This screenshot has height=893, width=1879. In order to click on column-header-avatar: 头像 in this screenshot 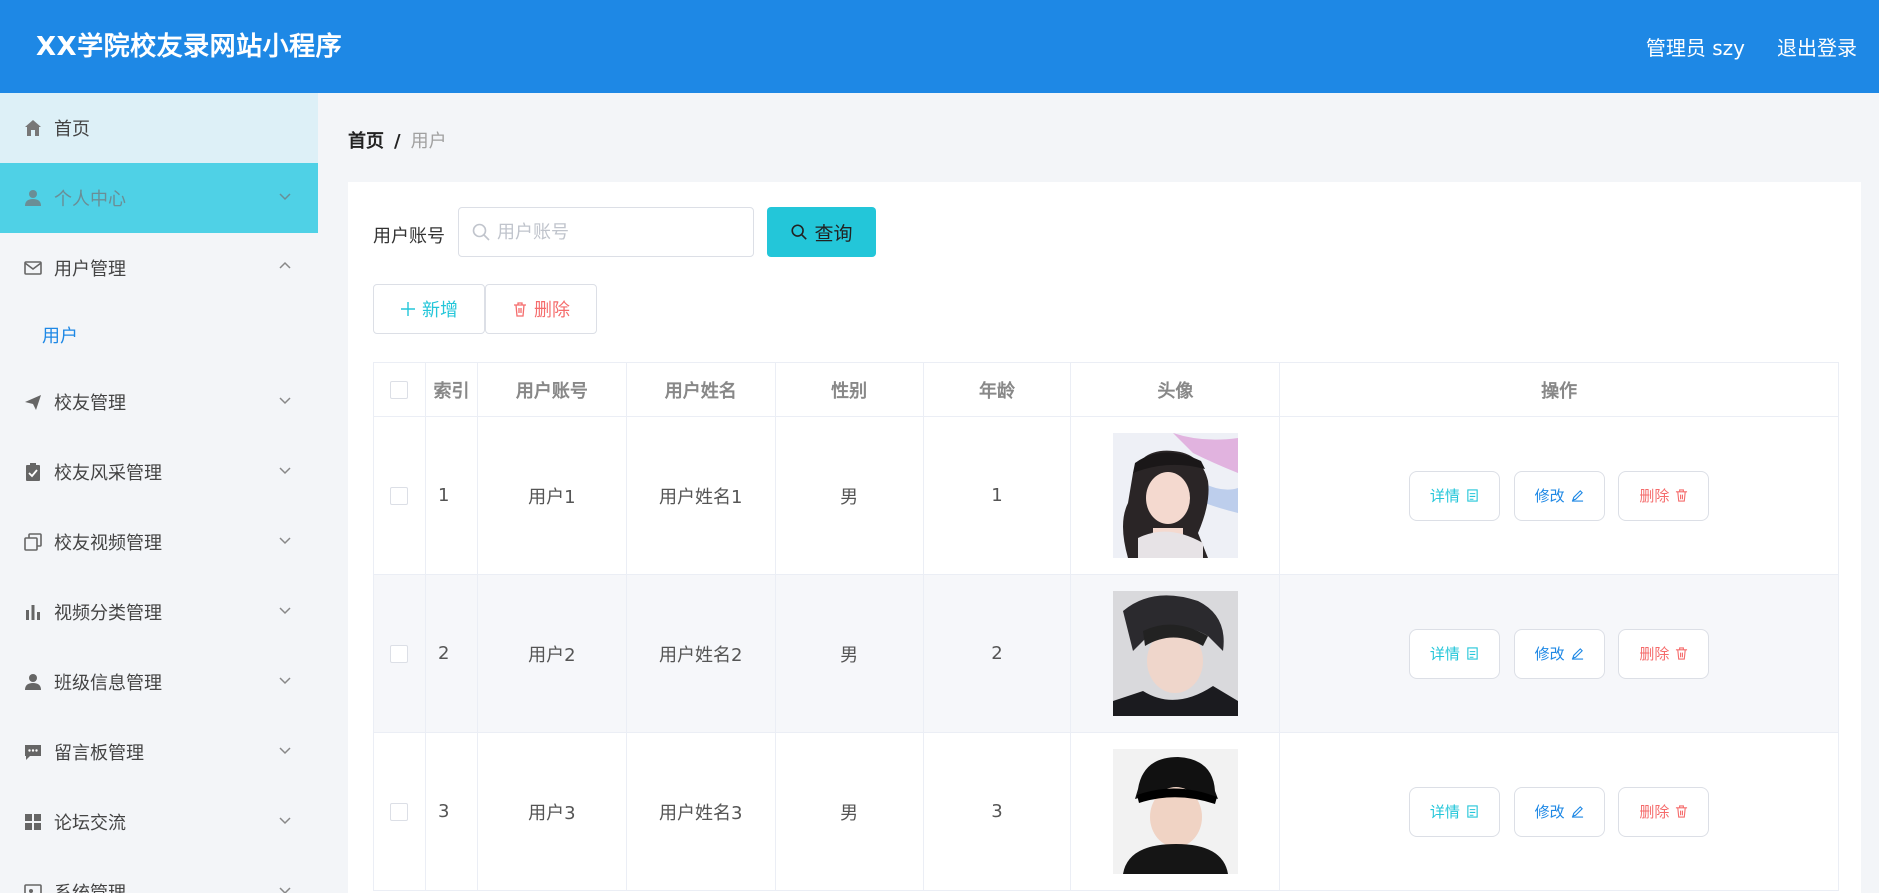, I will do `click(1175, 389)`.